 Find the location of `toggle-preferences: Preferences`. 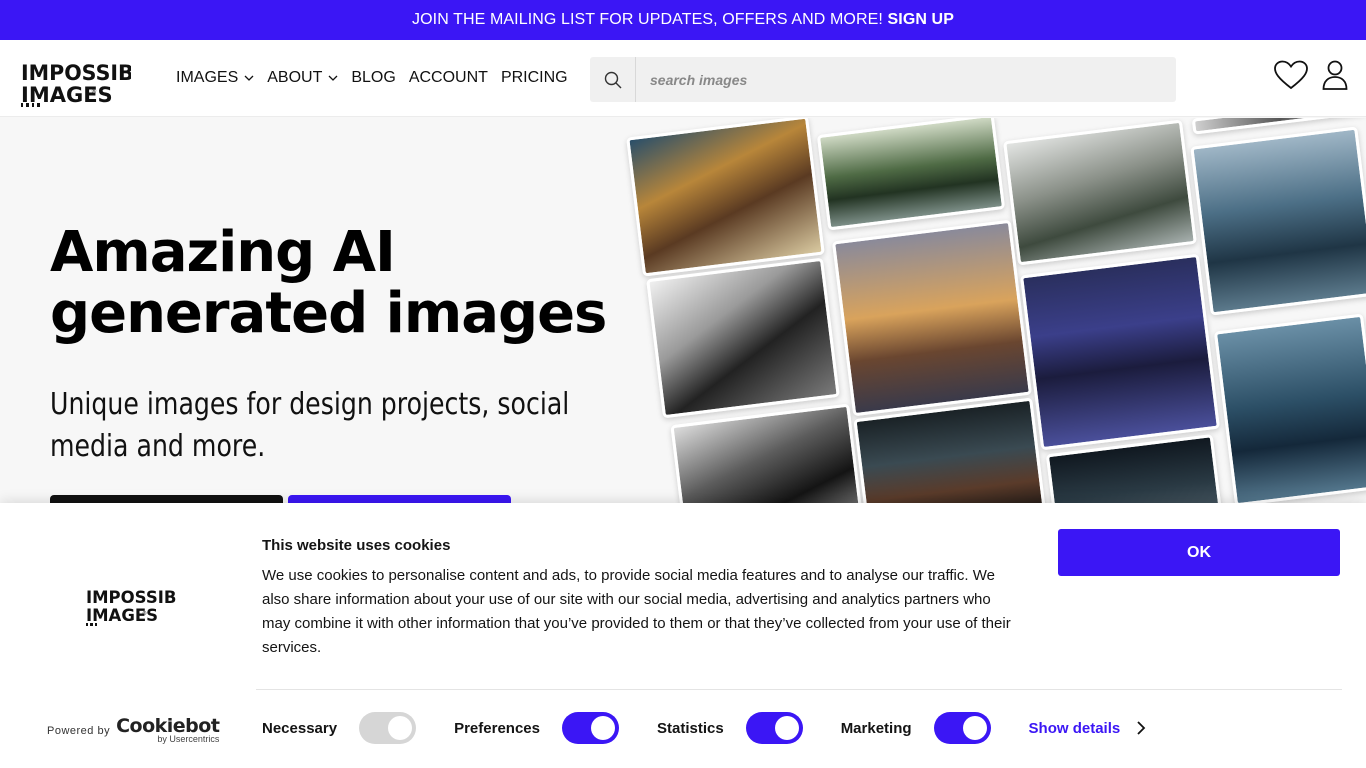

toggle-preferences: Preferences is located at coordinates (536, 728).